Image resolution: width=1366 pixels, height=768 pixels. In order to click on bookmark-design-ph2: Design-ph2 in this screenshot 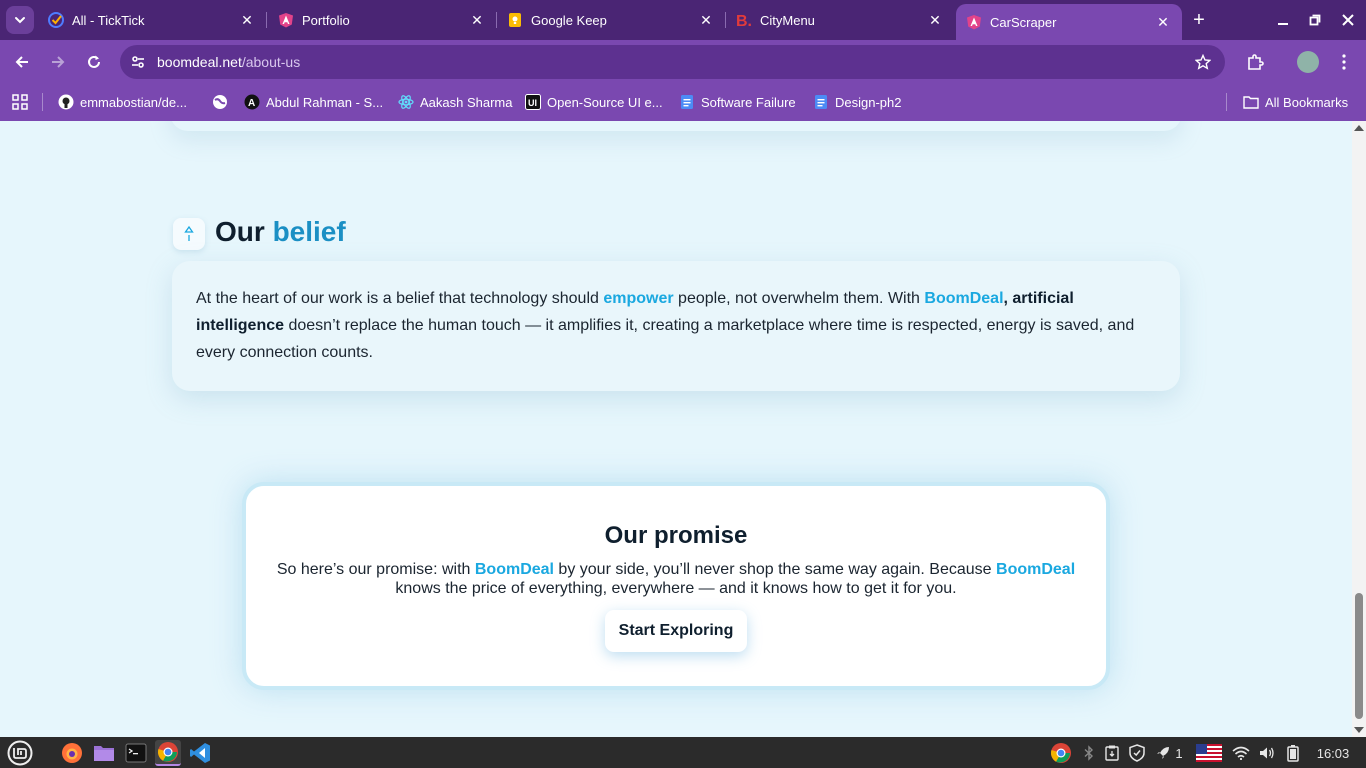, I will do `click(857, 102)`.